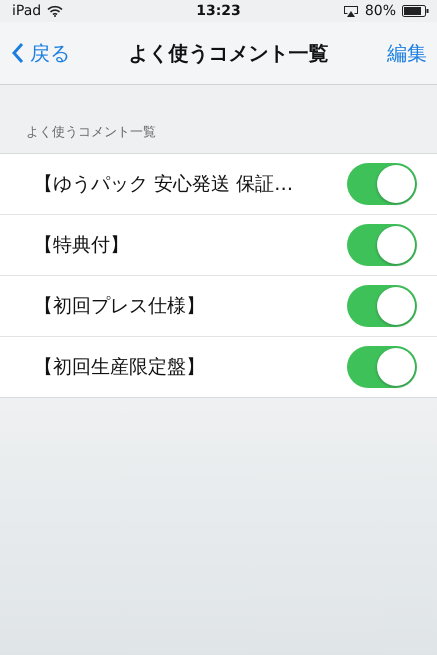  I want to click on airplay-icon, so click(350, 11).